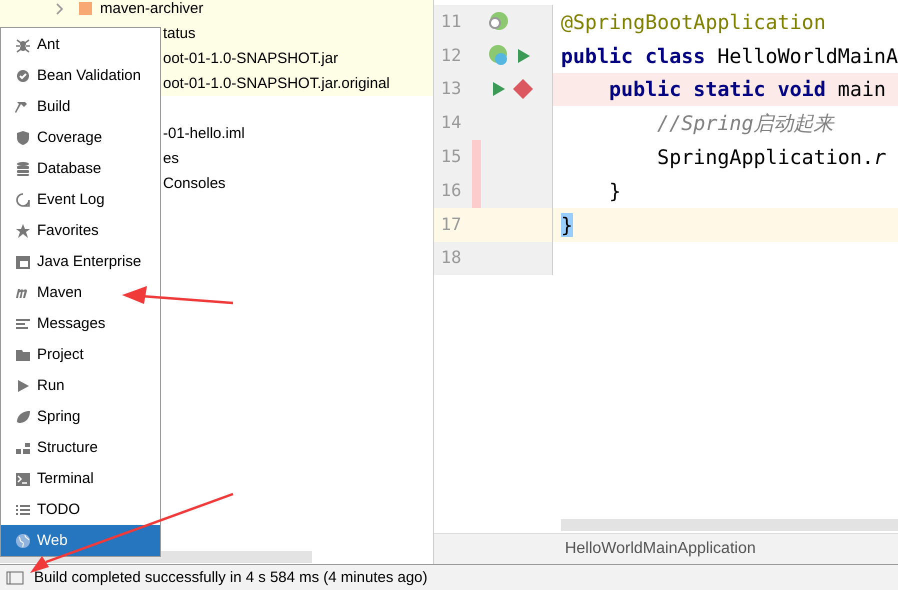 The height and width of the screenshot is (590, 898). I want to click on tree-item-label: tatus, so click(179, 33).